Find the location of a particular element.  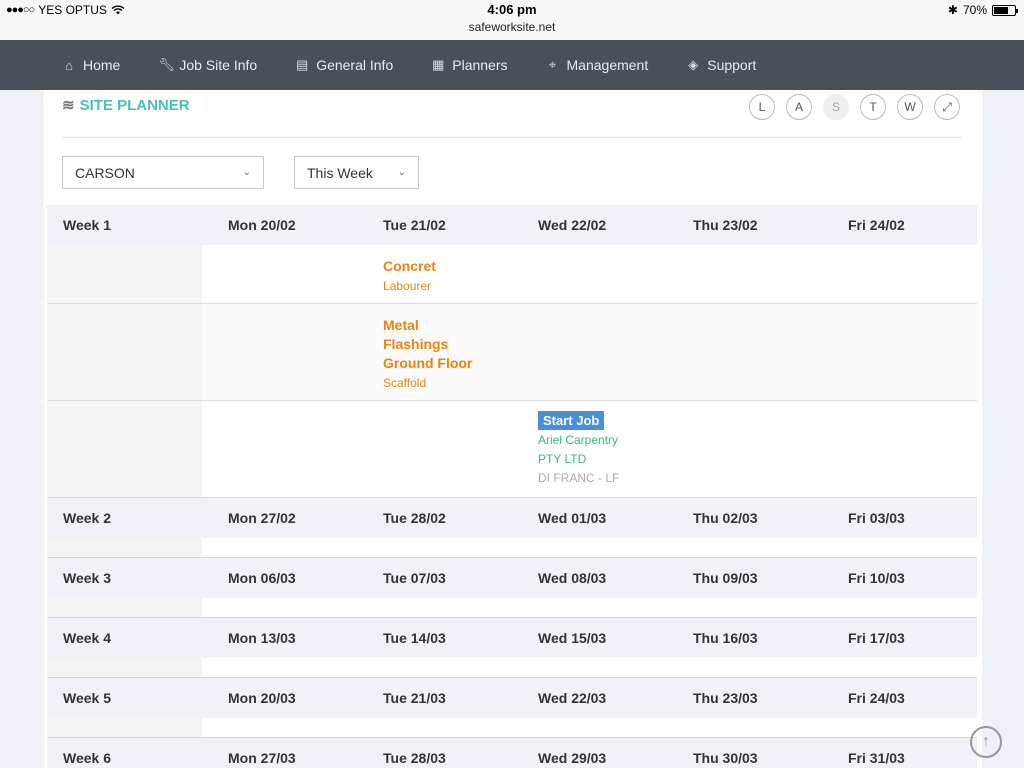

view-button-w: W is located at coordinates (910, 107).